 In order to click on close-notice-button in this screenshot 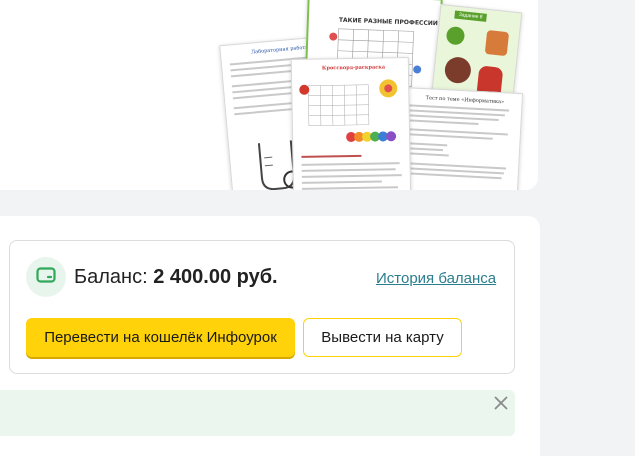, I will do `click(501, 405)`.